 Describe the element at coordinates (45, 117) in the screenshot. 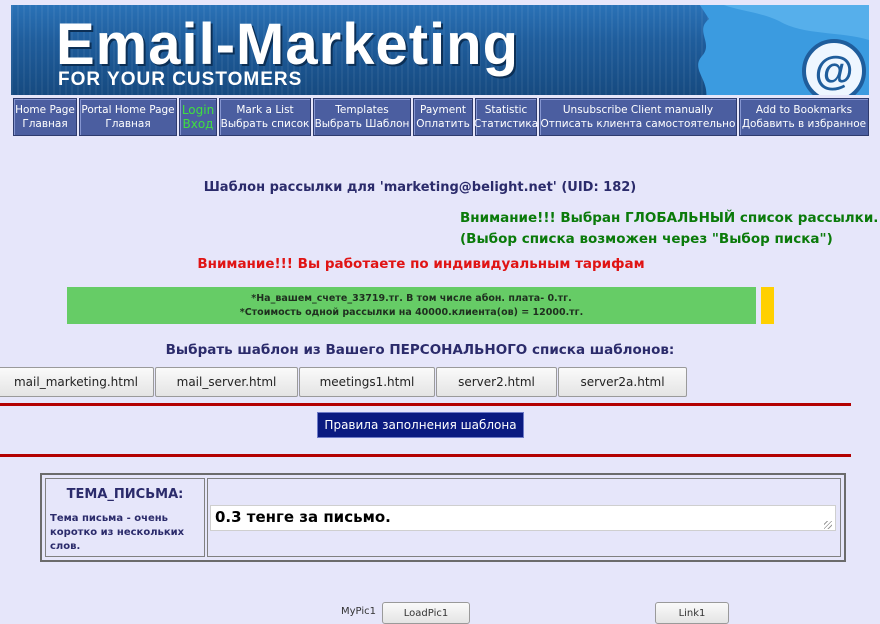

I see `nav-item-home-page: Home Page Главная` at that location.